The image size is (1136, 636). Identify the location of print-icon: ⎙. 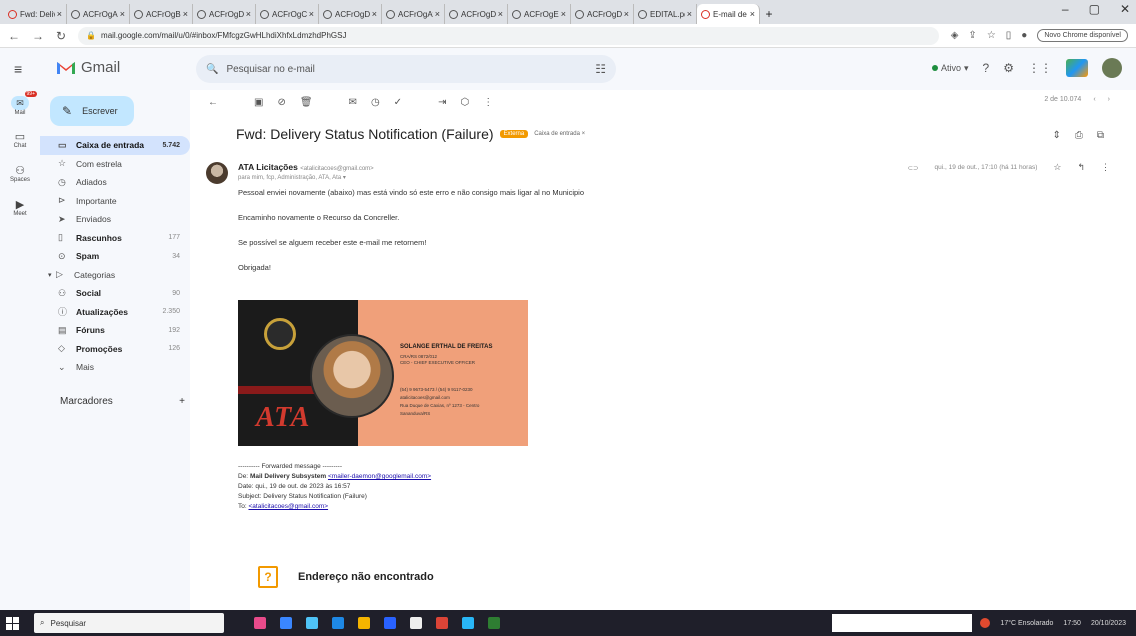
(1079, 135).